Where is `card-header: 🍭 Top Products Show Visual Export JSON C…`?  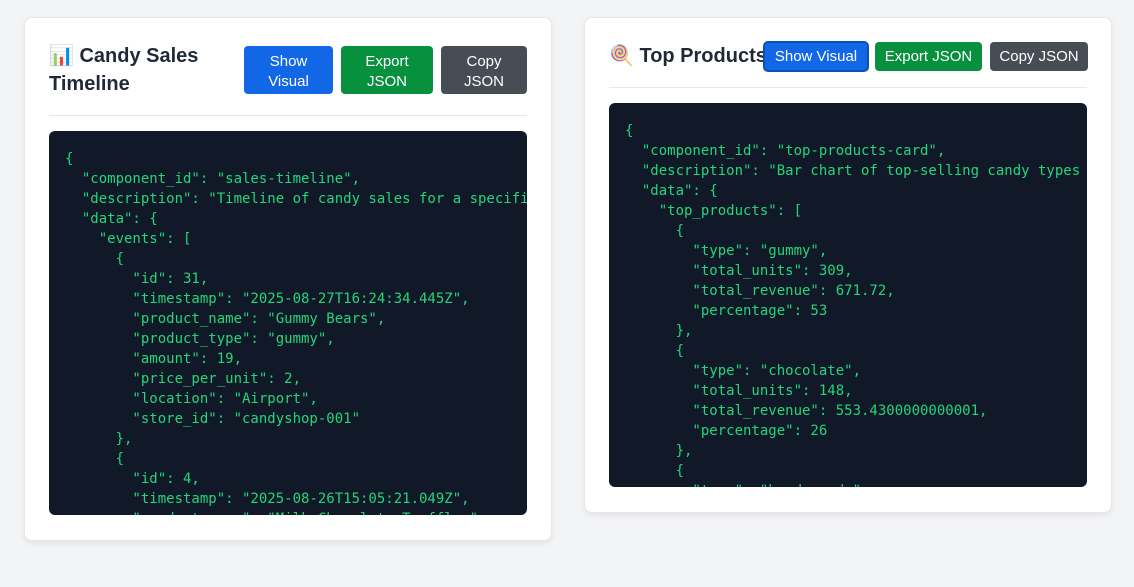 card-header: 🍭 Top Products Show Visual Export JSON C… is located at coordinates (848, 53).